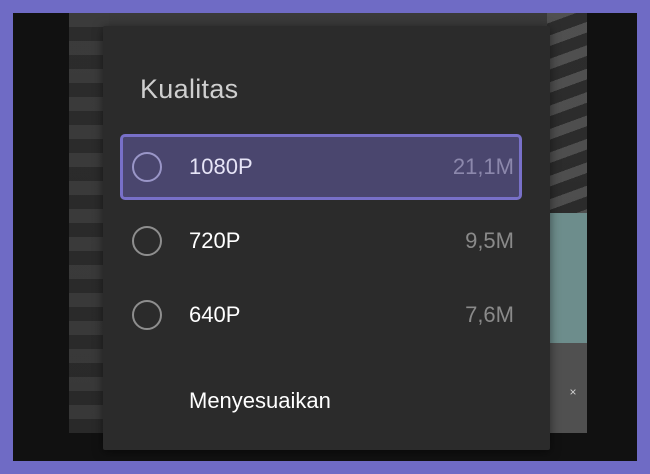 The image size is (650, 474). What do you see at coordinates (260, 401) in the screenshot?
I see `custom-quality-option: Menyesuaikan` at bounding box center [260, 401].